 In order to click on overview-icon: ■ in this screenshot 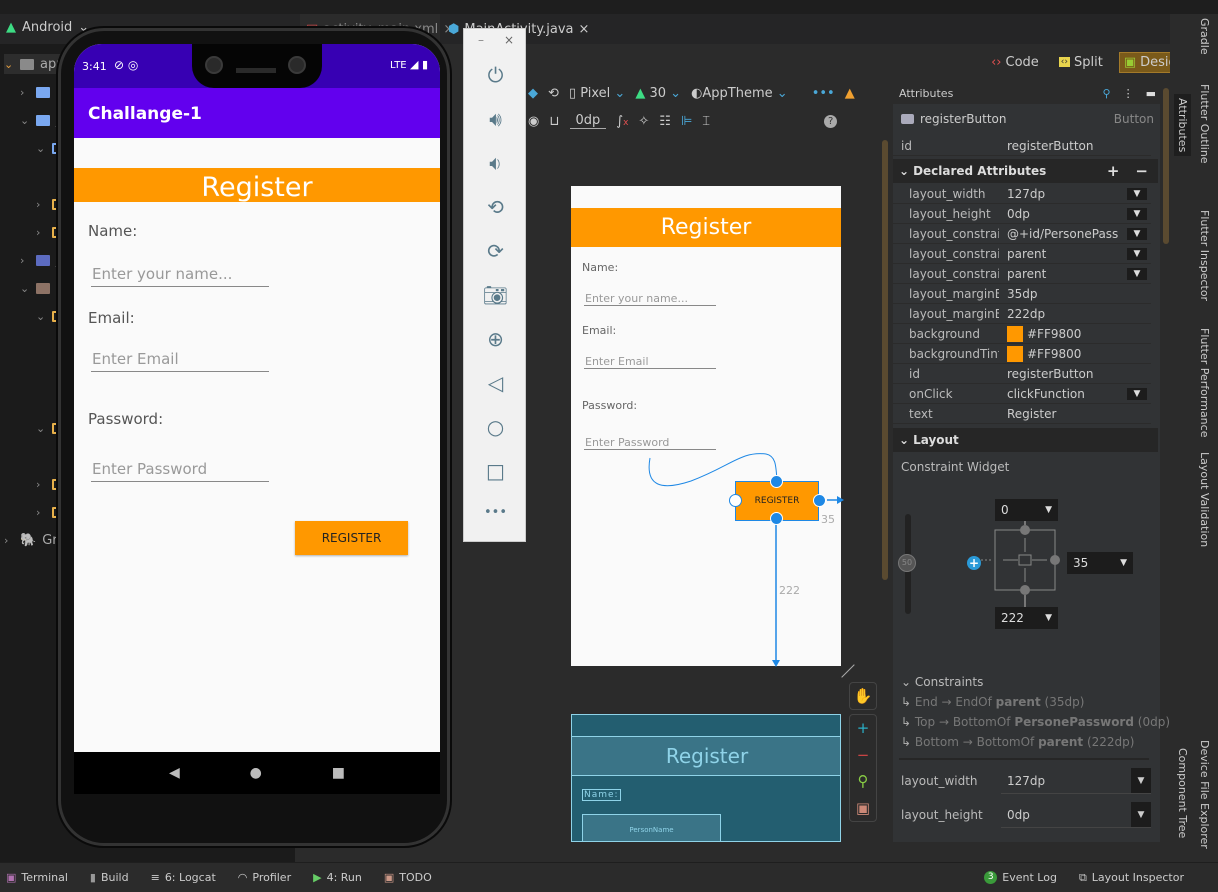, I will do `click(338, 773)`.